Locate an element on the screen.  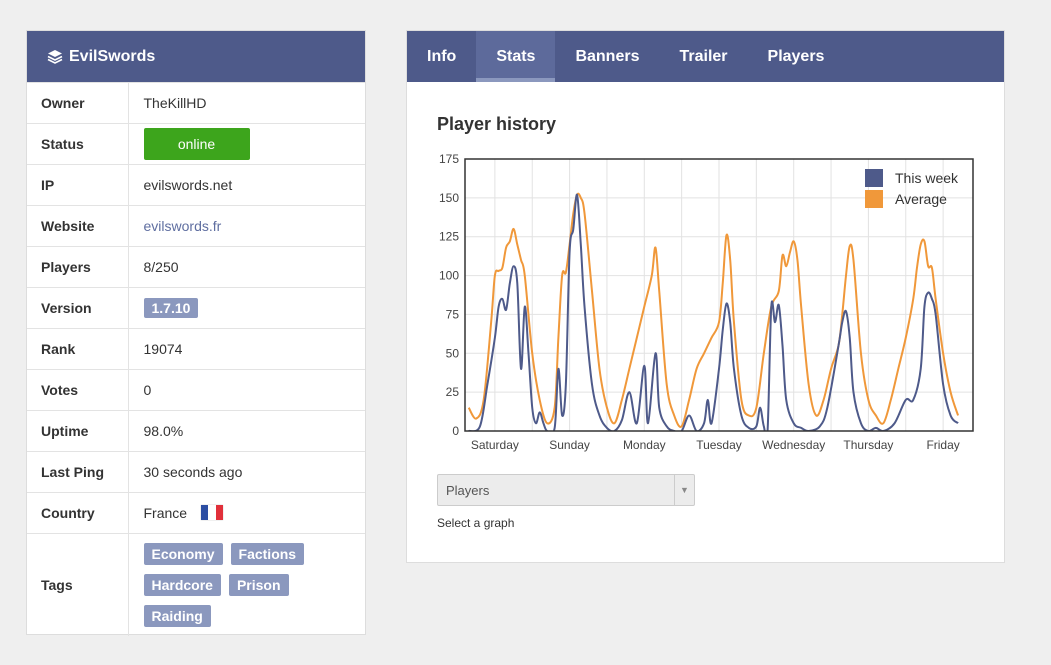
chevron-down-icon: ▼ is located at coordinates (684, 490).